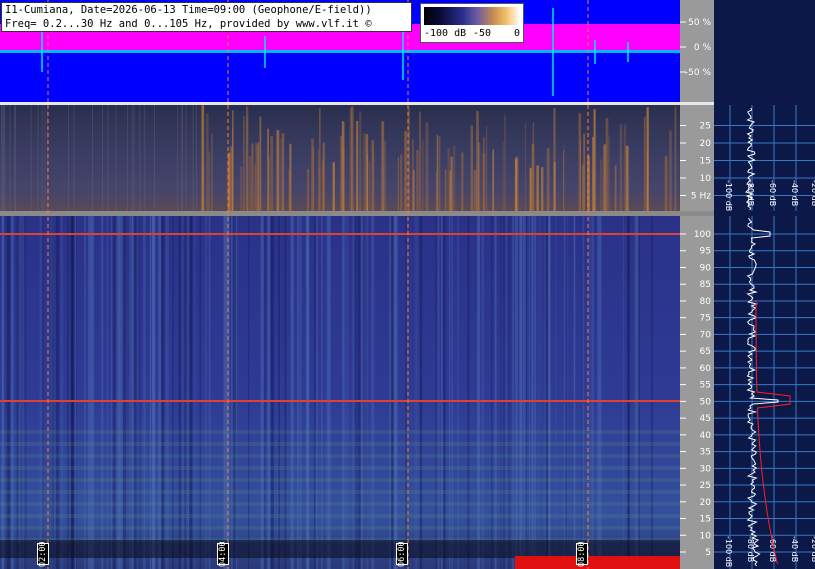 Image resolution: width=815 pixels, height=569 pixels. I want to click on low-tick-label: 10, so click(706, 179).